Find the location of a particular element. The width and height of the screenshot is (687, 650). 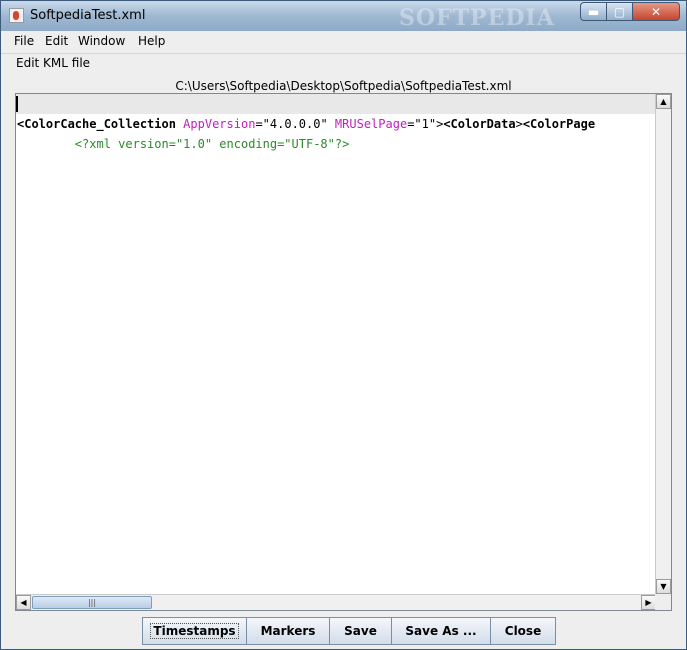

xml-declaration: <?xml version="1.0" encoding="UTF-8"?> is located at coordinates (212, 144).